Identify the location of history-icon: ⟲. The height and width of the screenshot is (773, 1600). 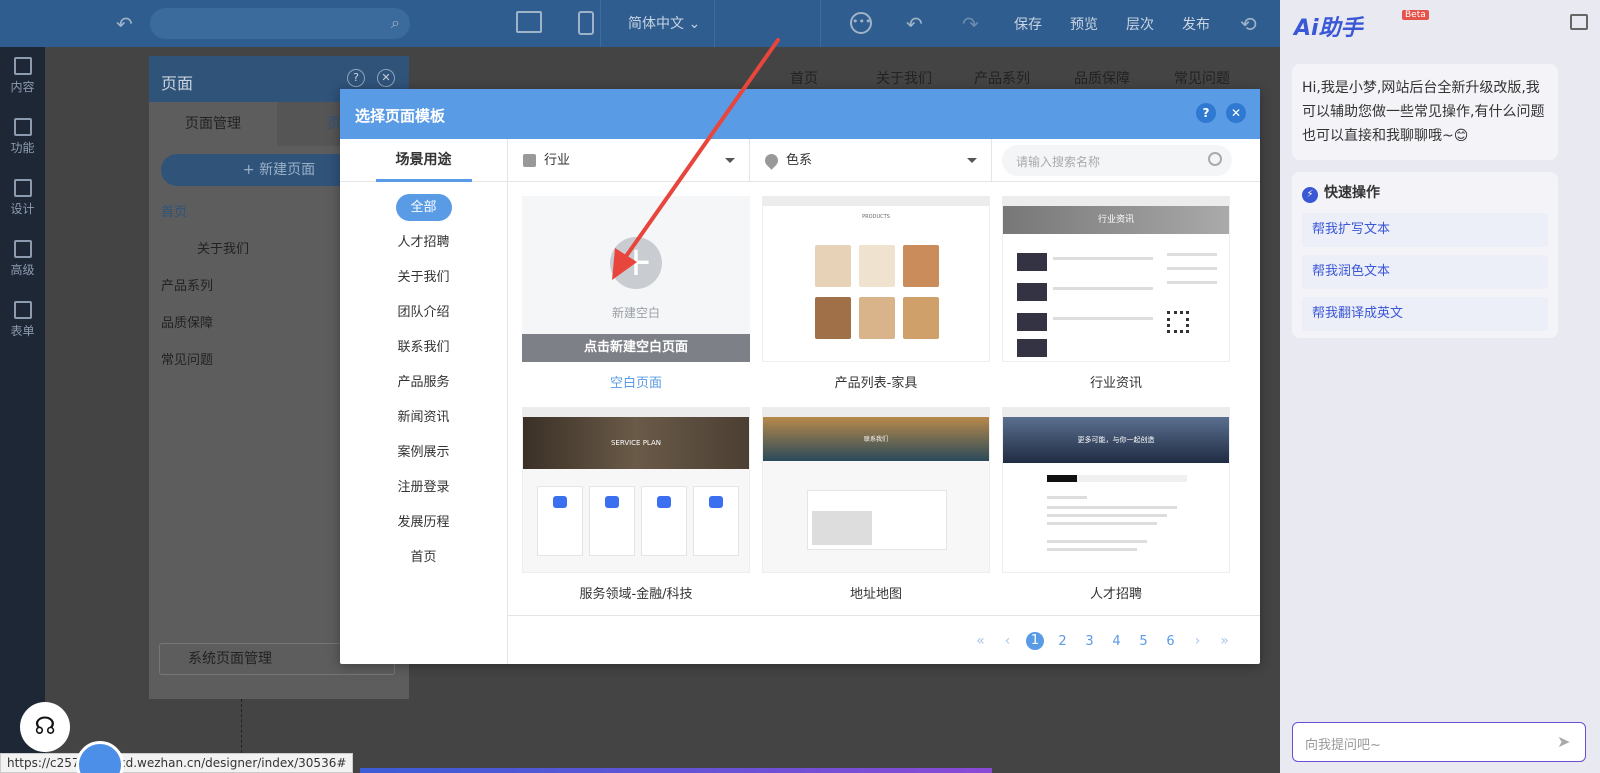
(1248, 24).